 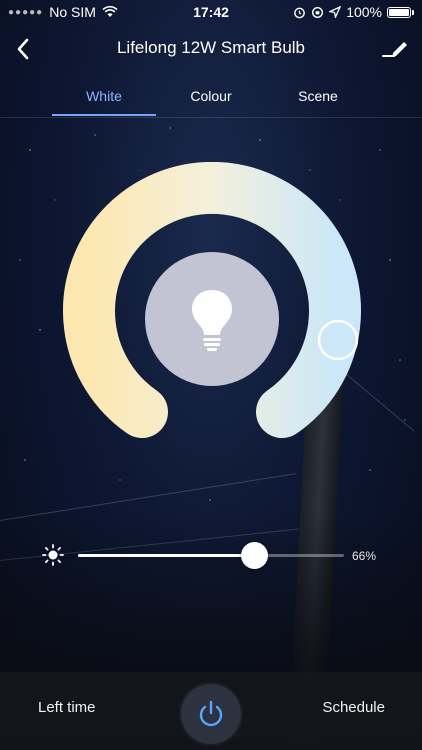 I want to click on brightness-control: 66%, so click(x=211, y=556).